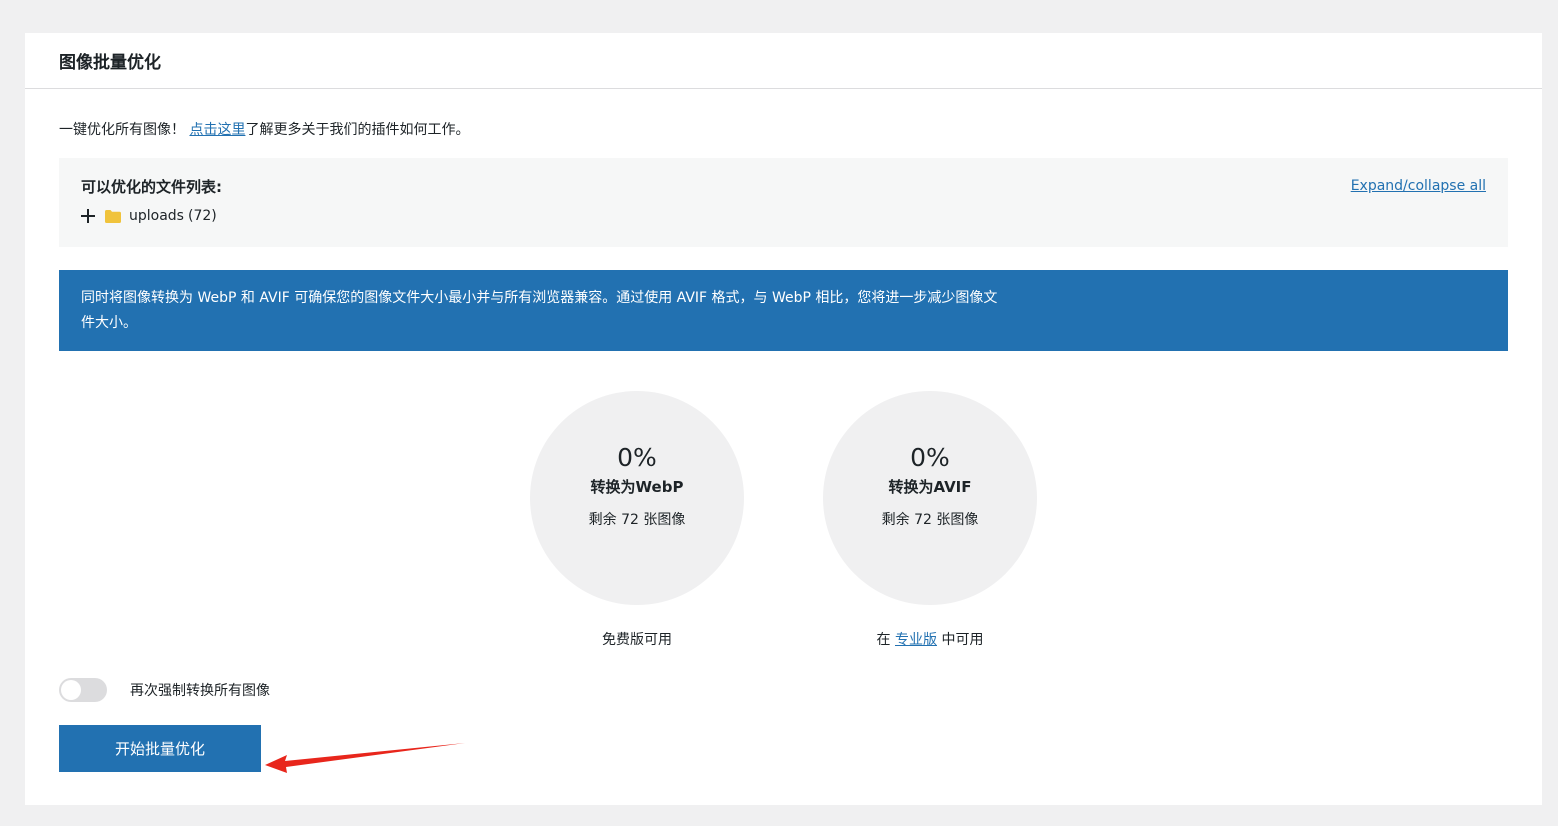  What do you see at coordinates (637, 457) in the screenshot?
I see `webp-percent: 0%` at bounding box center [637, 457].